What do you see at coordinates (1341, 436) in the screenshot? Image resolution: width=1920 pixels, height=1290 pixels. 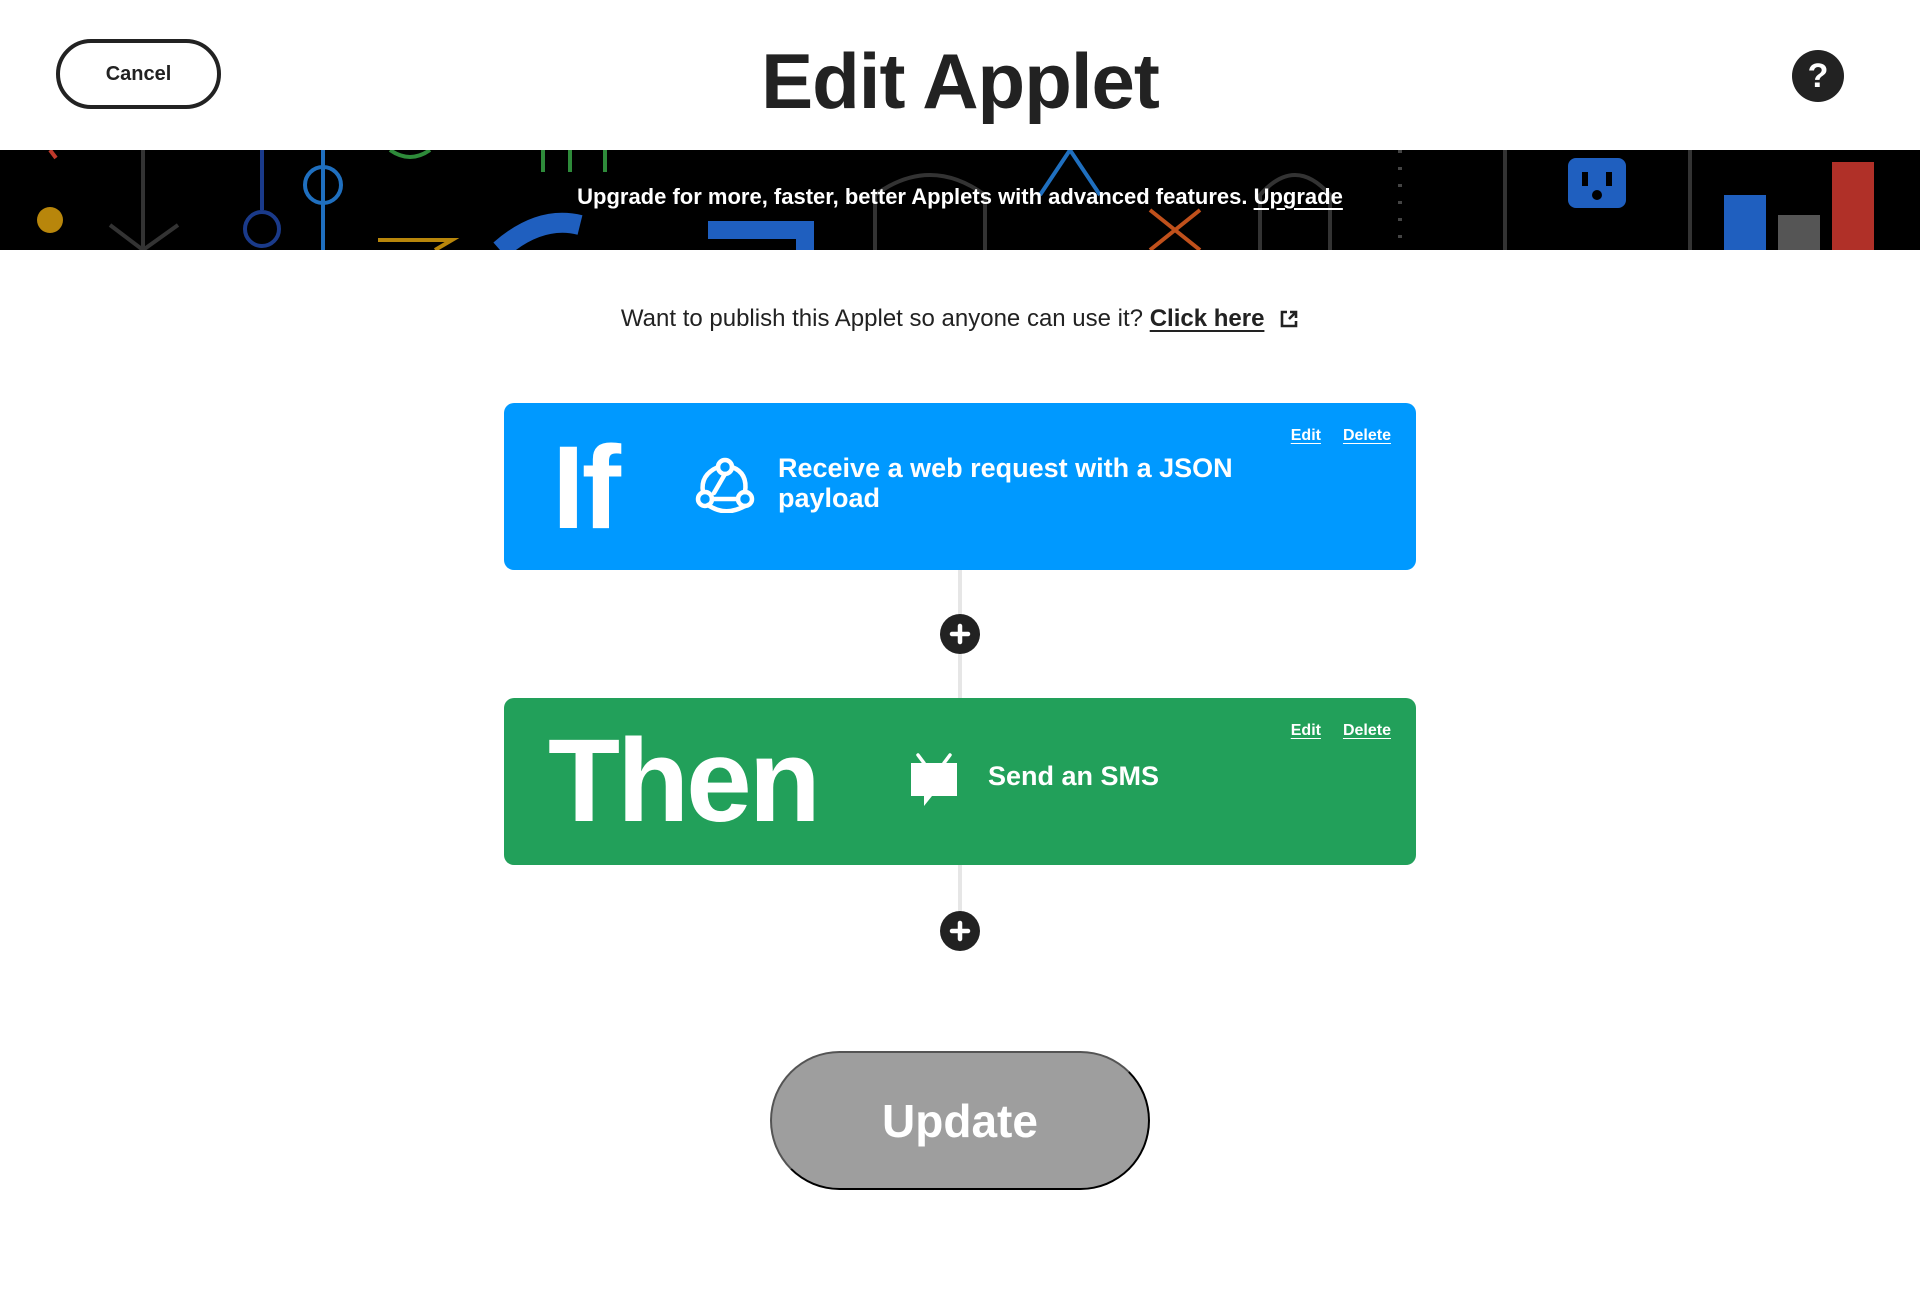 I see `trigger-actions: Edit Delete` at bounding box center [1341, 436].